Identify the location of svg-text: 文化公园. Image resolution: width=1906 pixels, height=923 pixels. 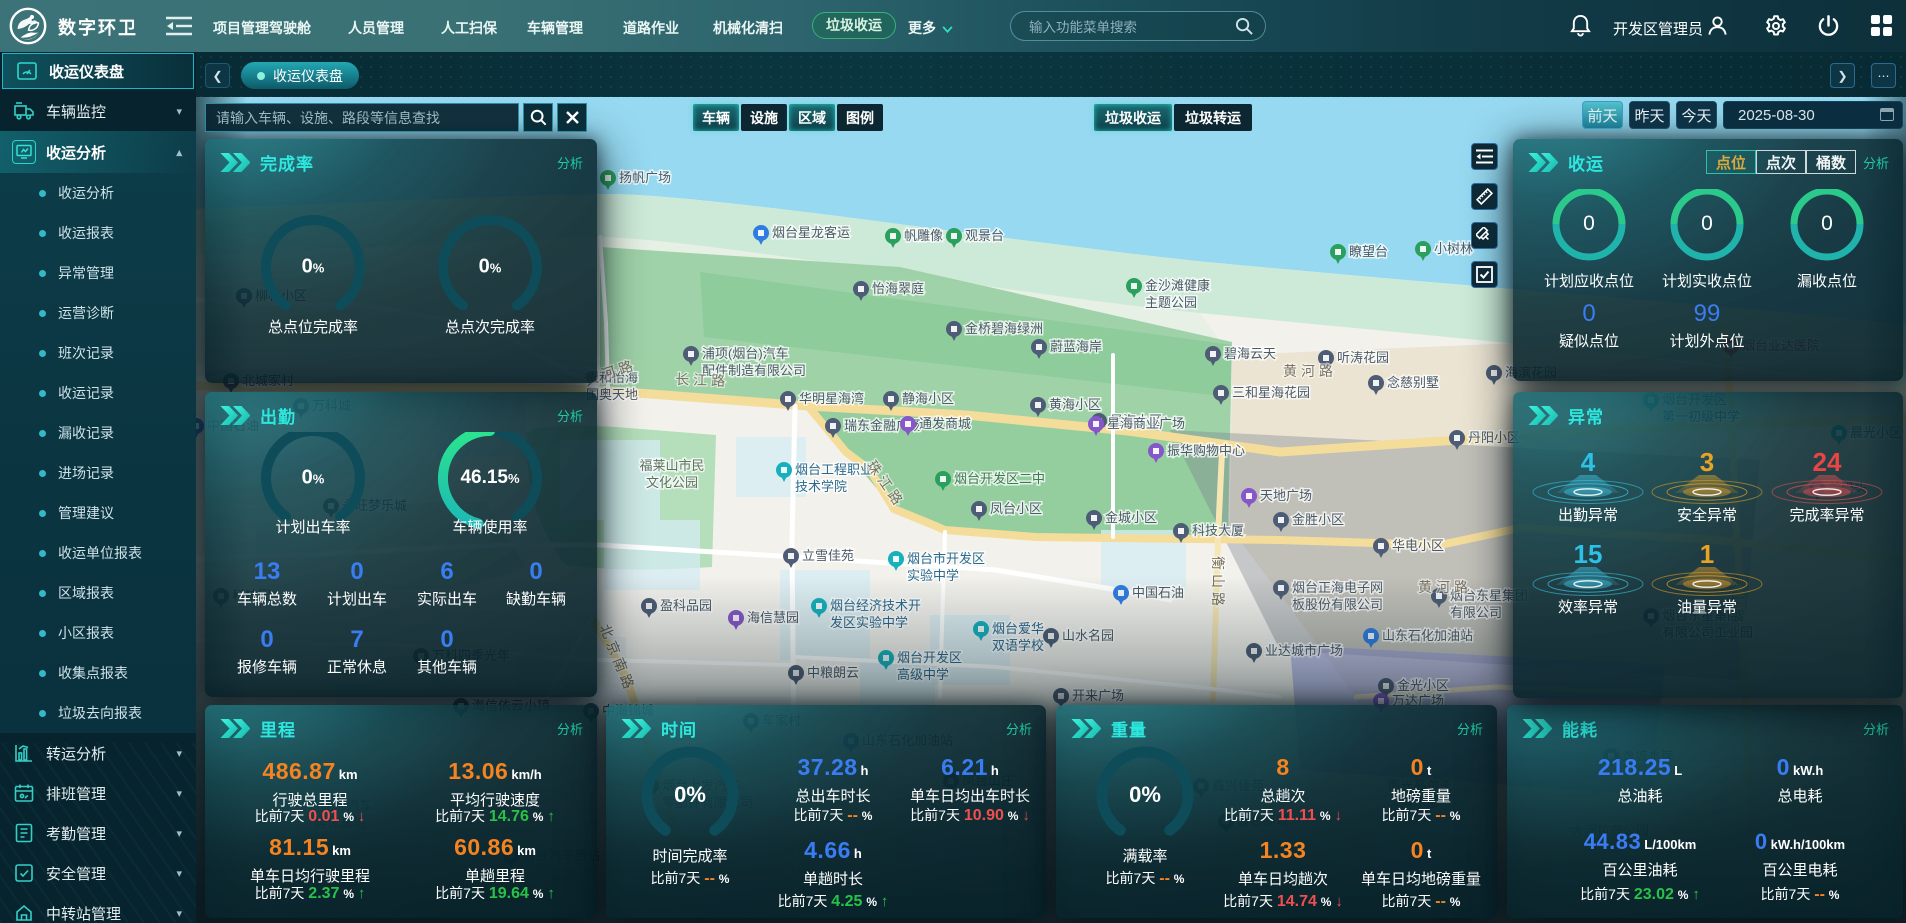
(672, 482).